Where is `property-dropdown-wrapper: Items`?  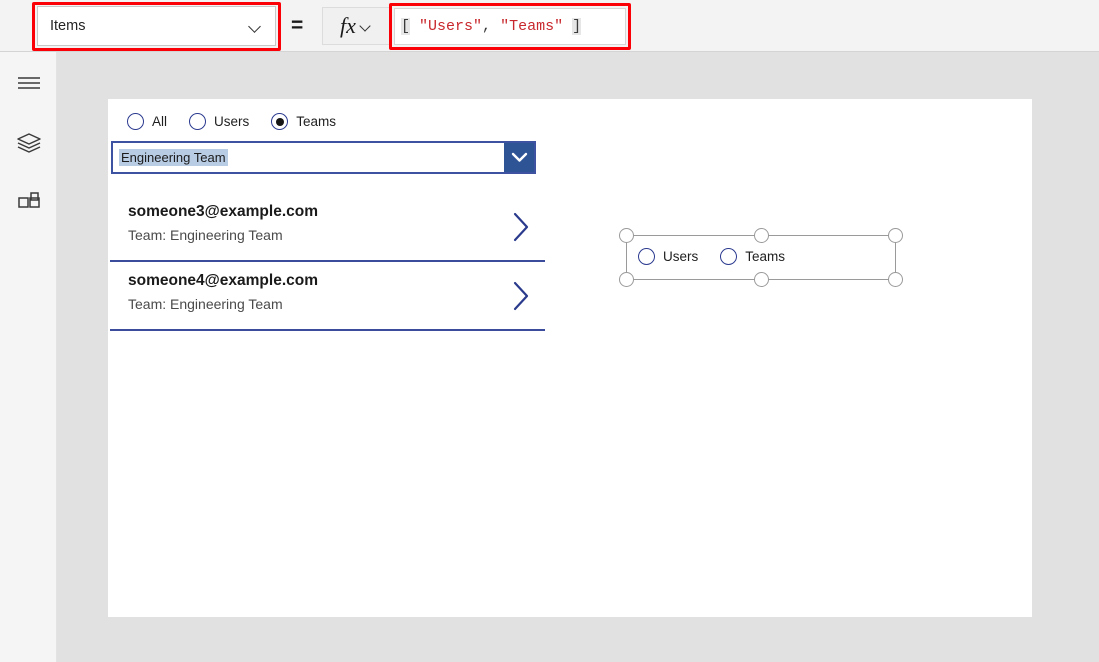 property-dropdown-wrapper: Items is located at coordinates (156, 26).